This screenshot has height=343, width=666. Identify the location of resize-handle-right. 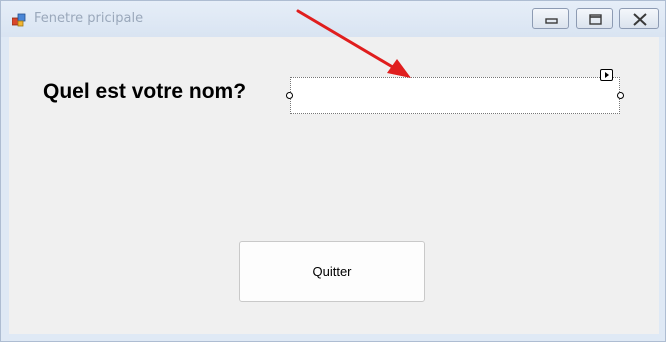
(620, 95).